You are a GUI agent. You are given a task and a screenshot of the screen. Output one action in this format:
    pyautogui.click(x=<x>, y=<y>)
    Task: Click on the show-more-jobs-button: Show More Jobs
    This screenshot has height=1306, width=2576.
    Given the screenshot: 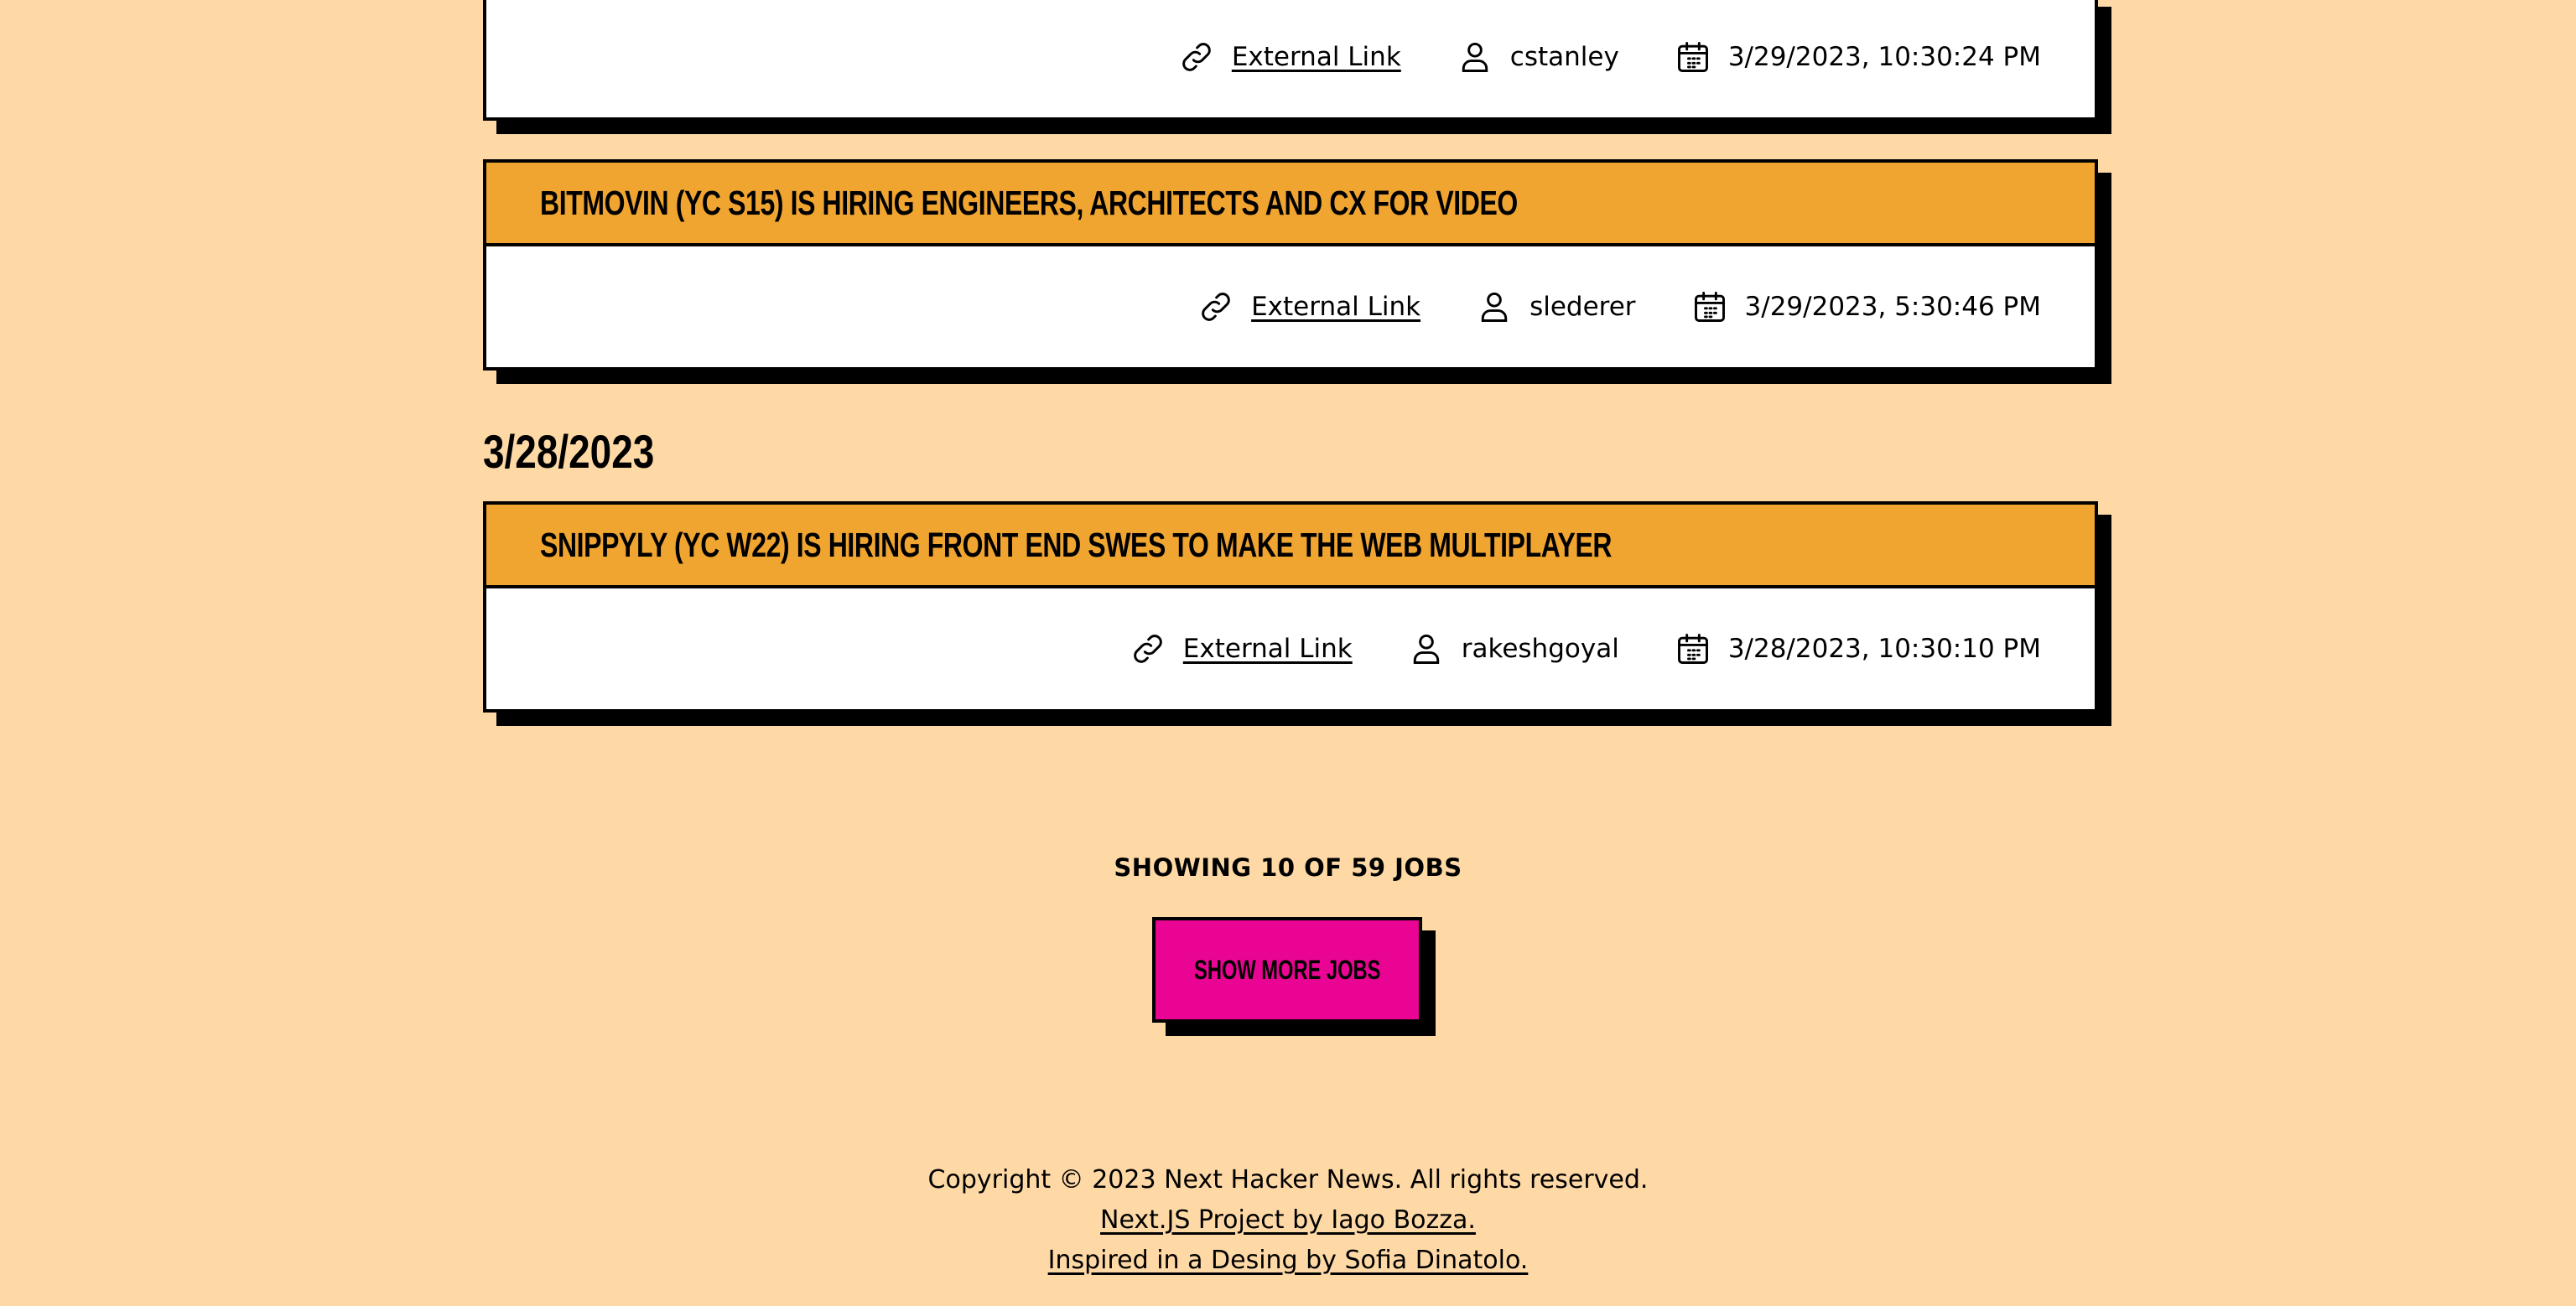 What is the action you would take?
    pyautogui.click(x=1287, y=970)
    